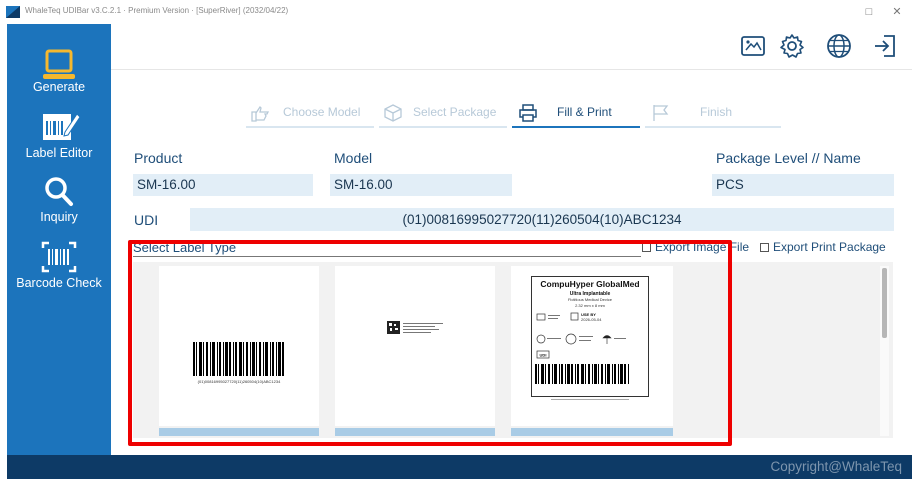 Image resolution: width=912 pixels, height=479 pixels. What do you see at coordinates (884, 303) in the screenshot?
I see `preview-scrollbar-thumb` at bounding box center [884, 303].